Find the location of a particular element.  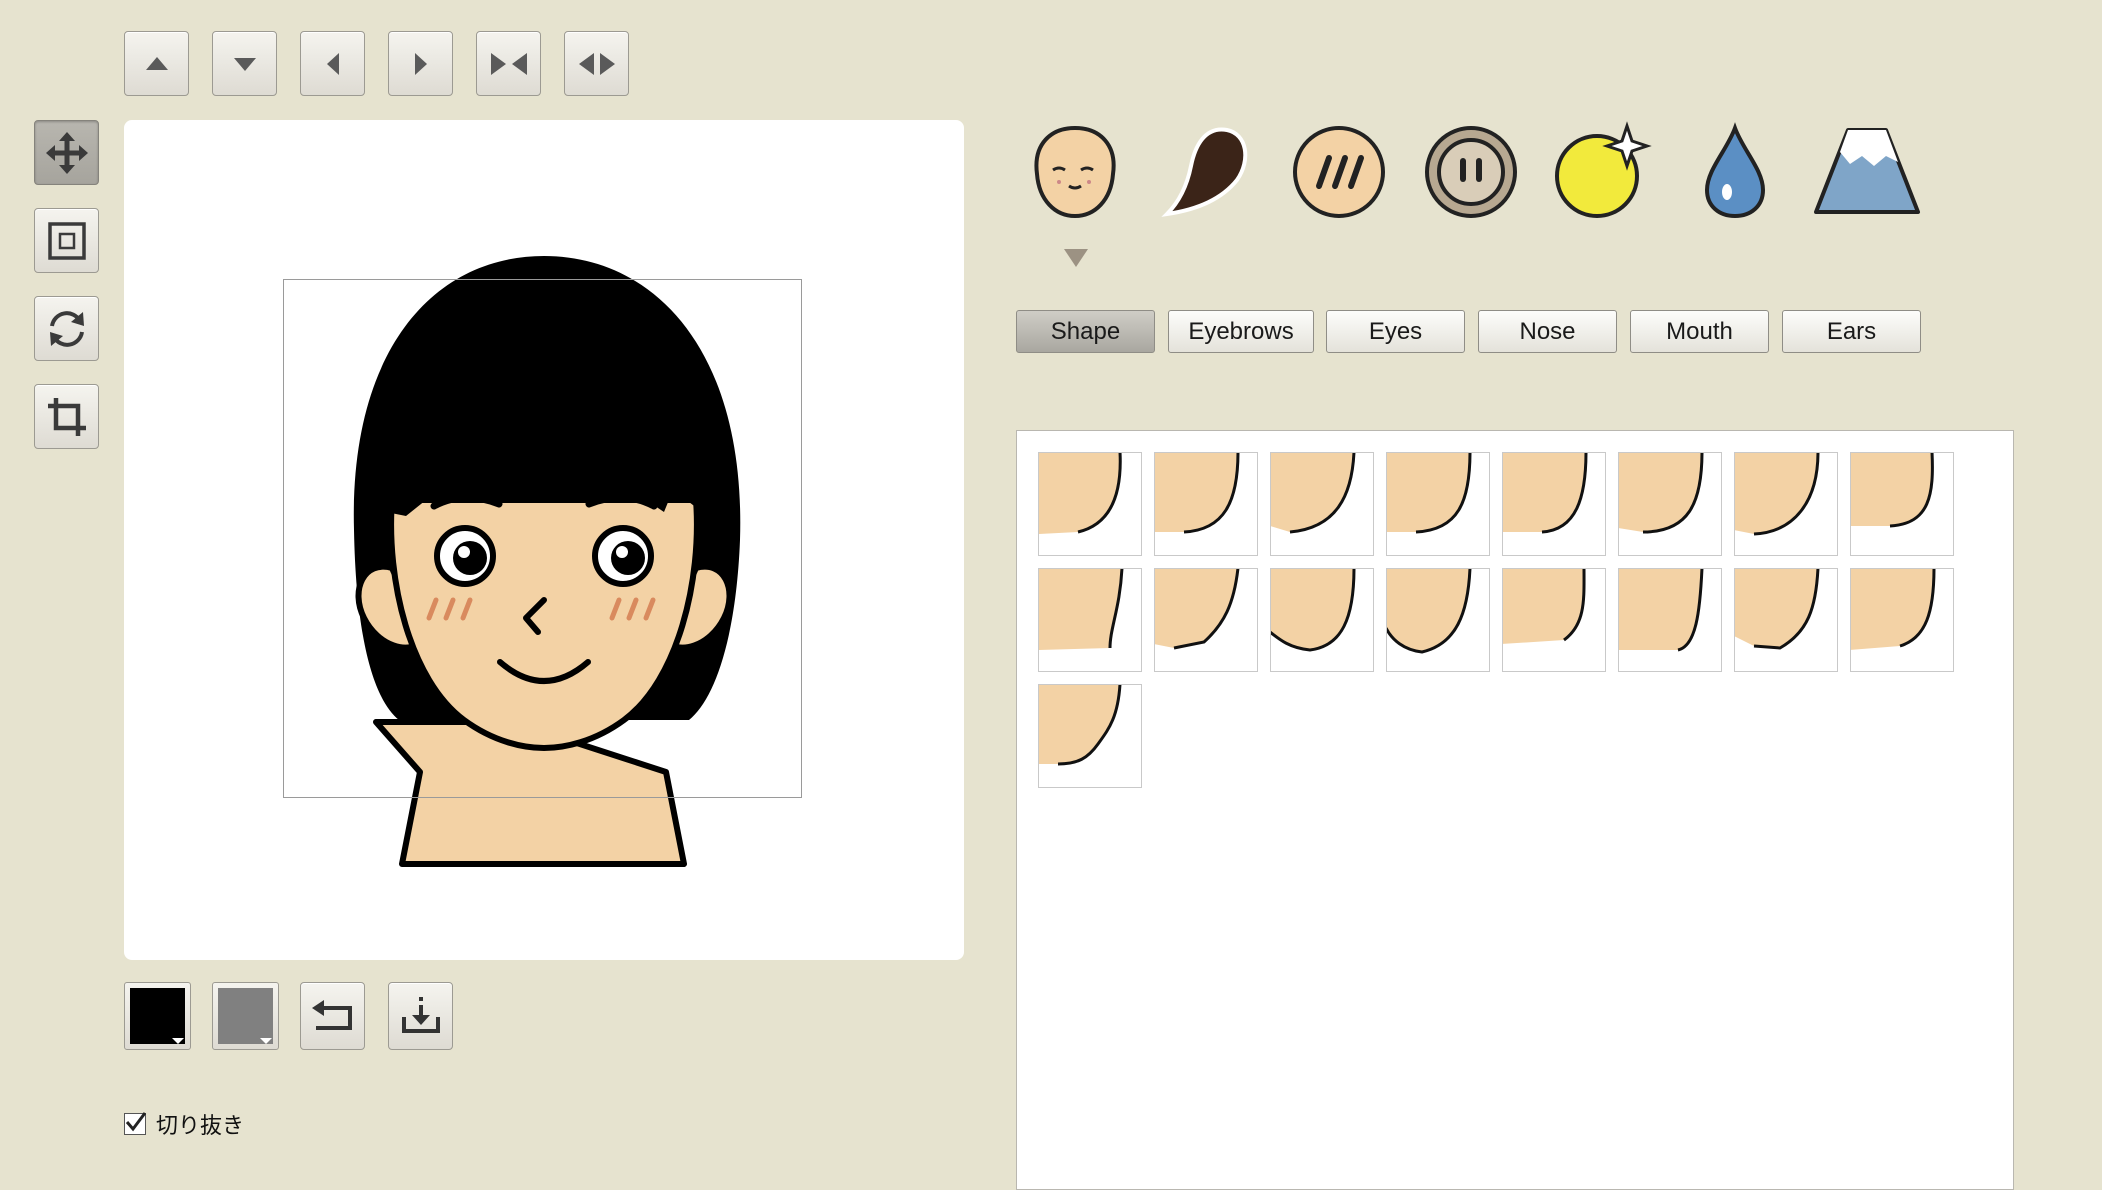

face-icon is located at coordinates (1075, 172).